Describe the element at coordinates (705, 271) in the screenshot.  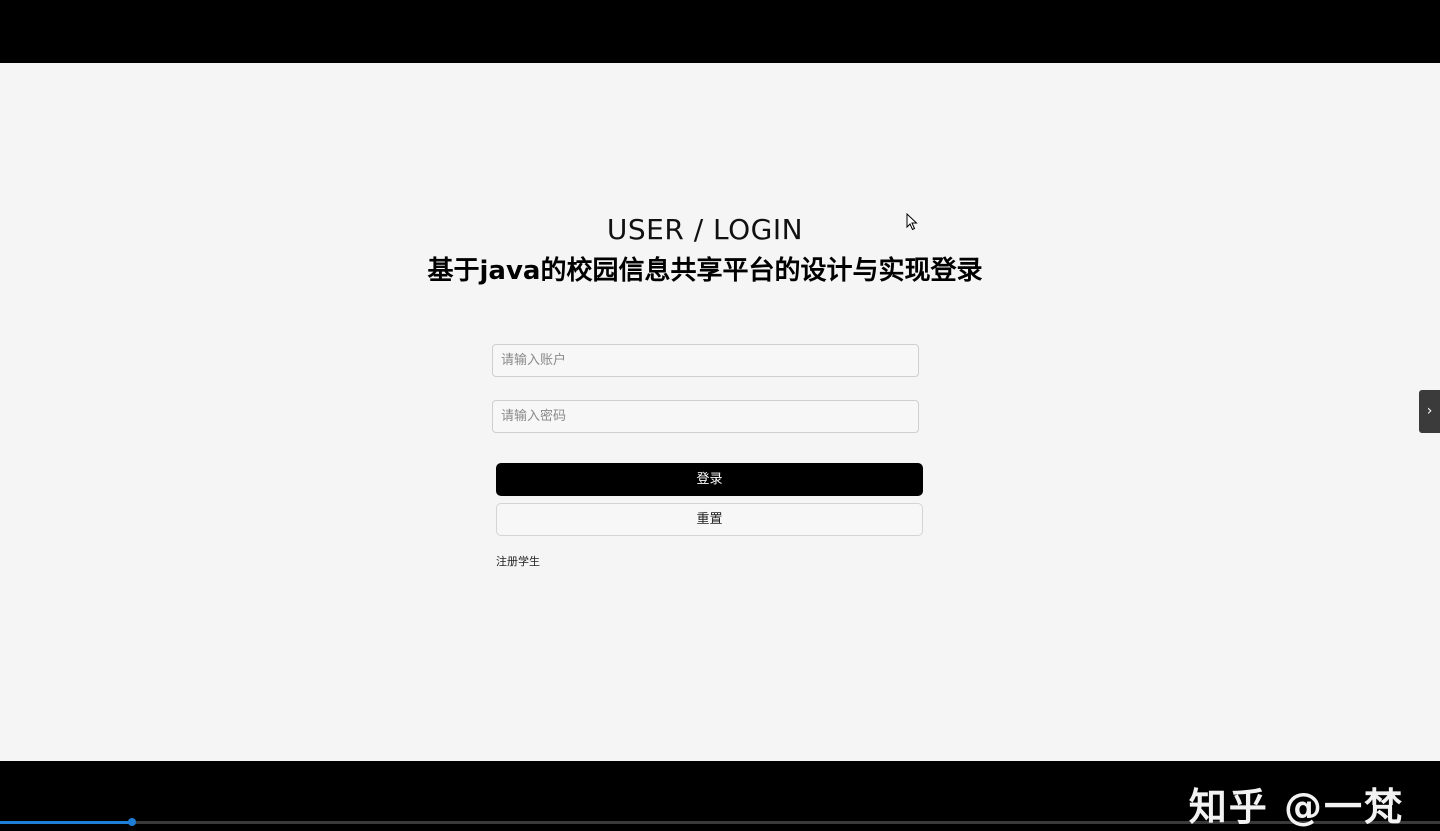
I see `app-title: 基于java的校园信息共享平台的设计与实现登录` at that location.